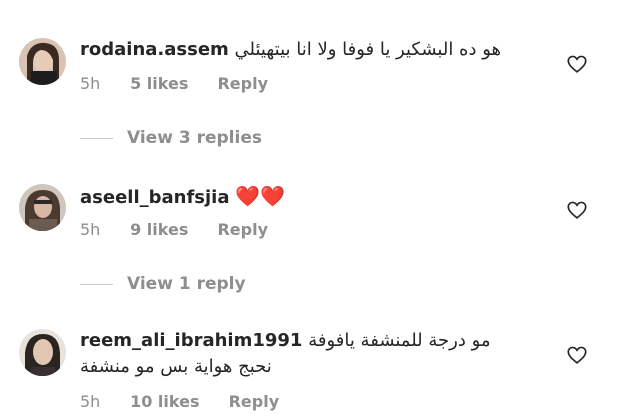  I want to click on comment-text-line2: نحبج هواية بس مو منشفة, so click(320, 367).